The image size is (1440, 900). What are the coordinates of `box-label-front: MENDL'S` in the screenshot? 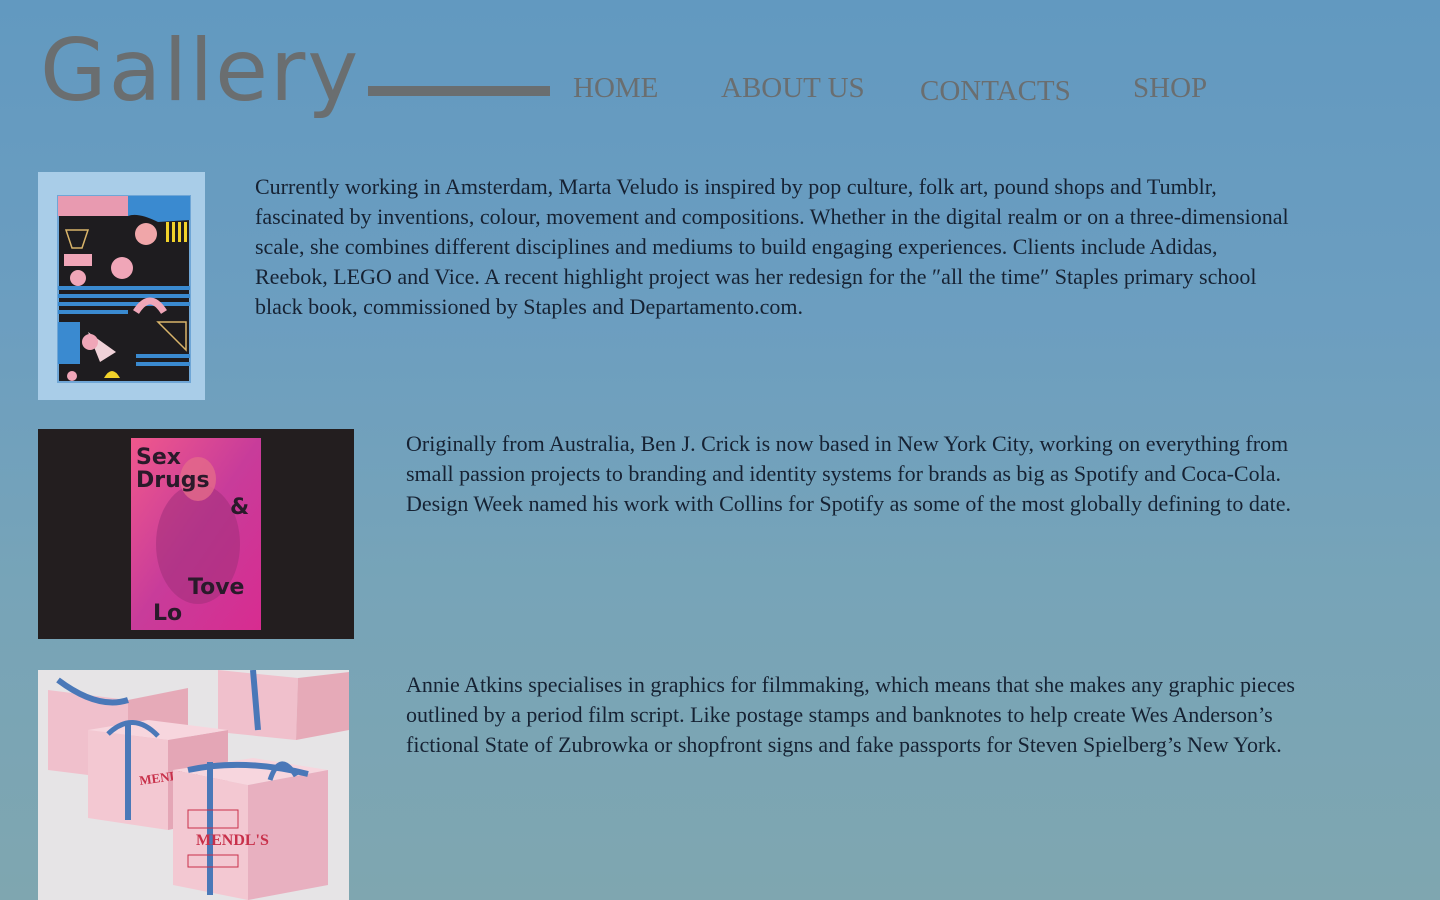 It's located at (232, 840).